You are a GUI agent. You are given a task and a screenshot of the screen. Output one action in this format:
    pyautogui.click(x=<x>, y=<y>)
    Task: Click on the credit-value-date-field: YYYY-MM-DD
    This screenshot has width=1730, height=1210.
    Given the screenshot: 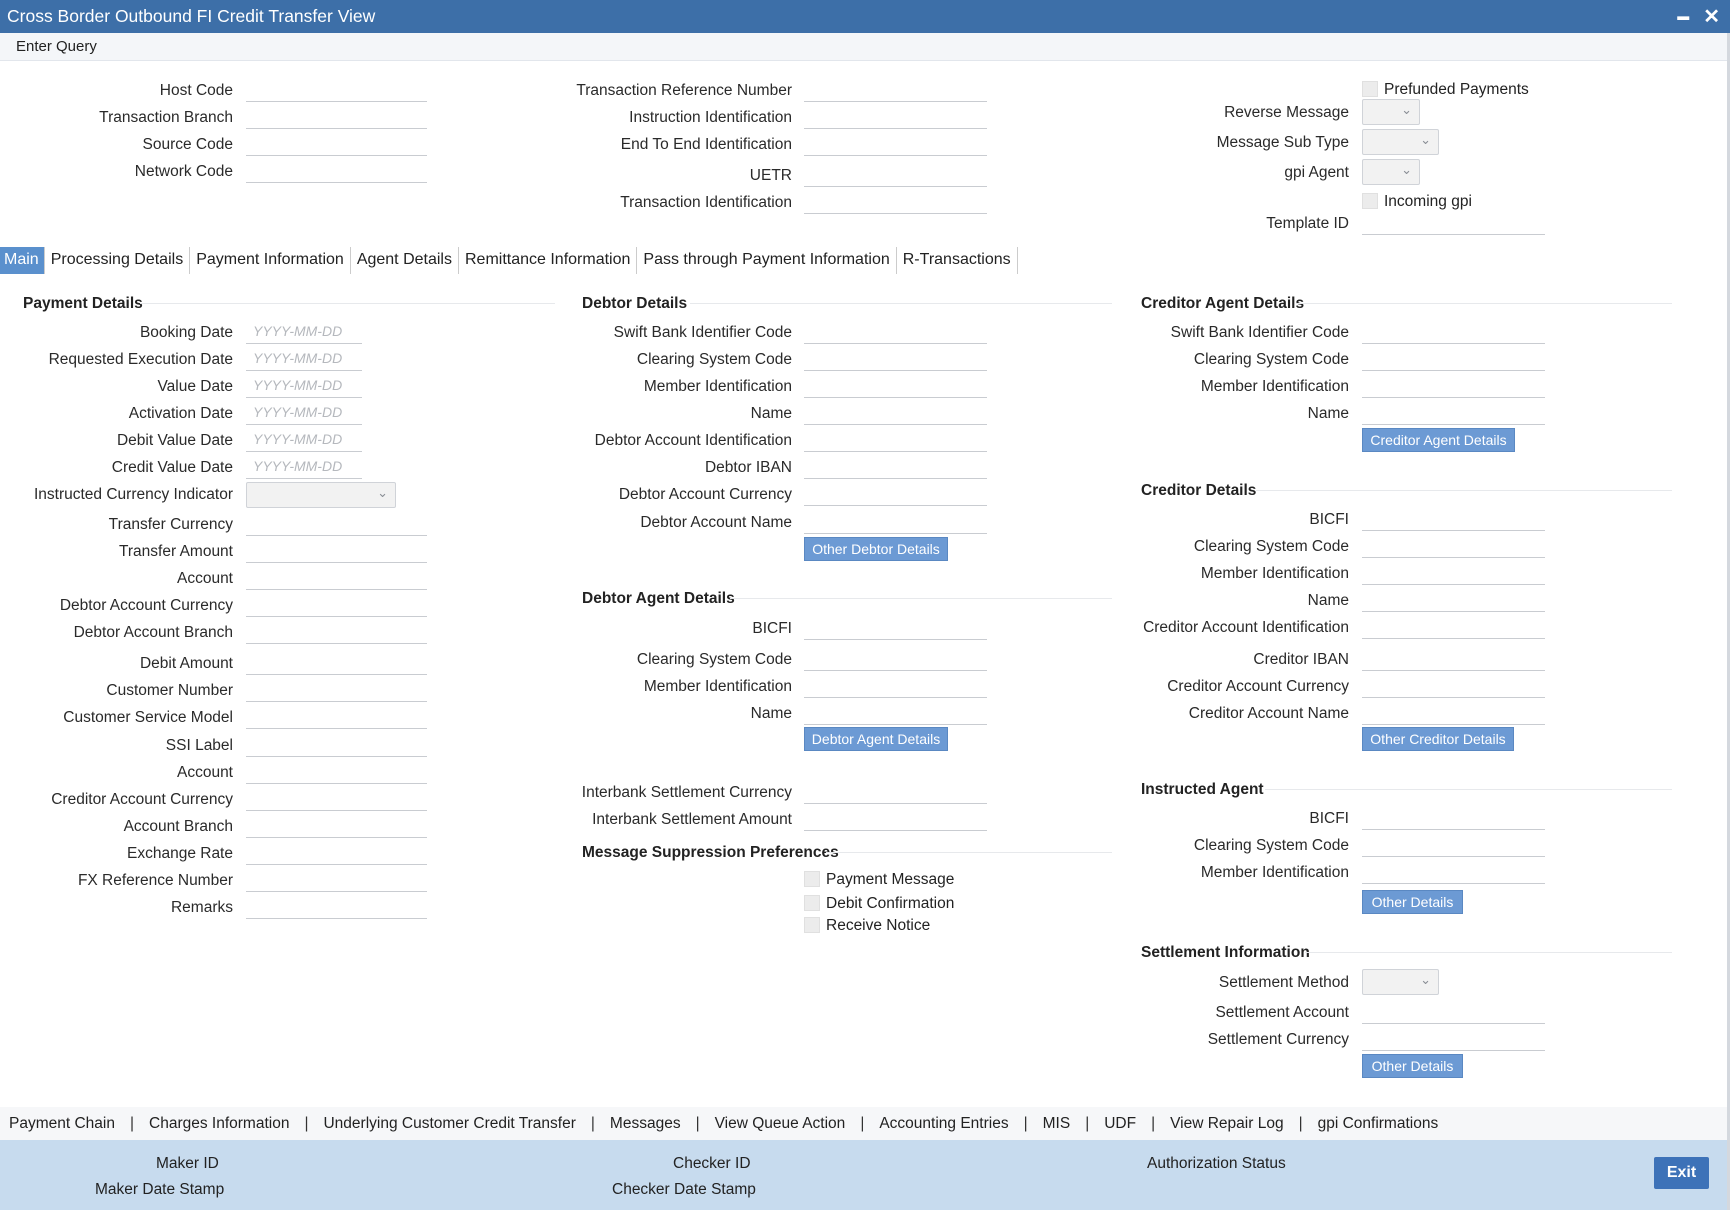 What is the action you would take?
    pyautogui.click(x=304, y=467)
    